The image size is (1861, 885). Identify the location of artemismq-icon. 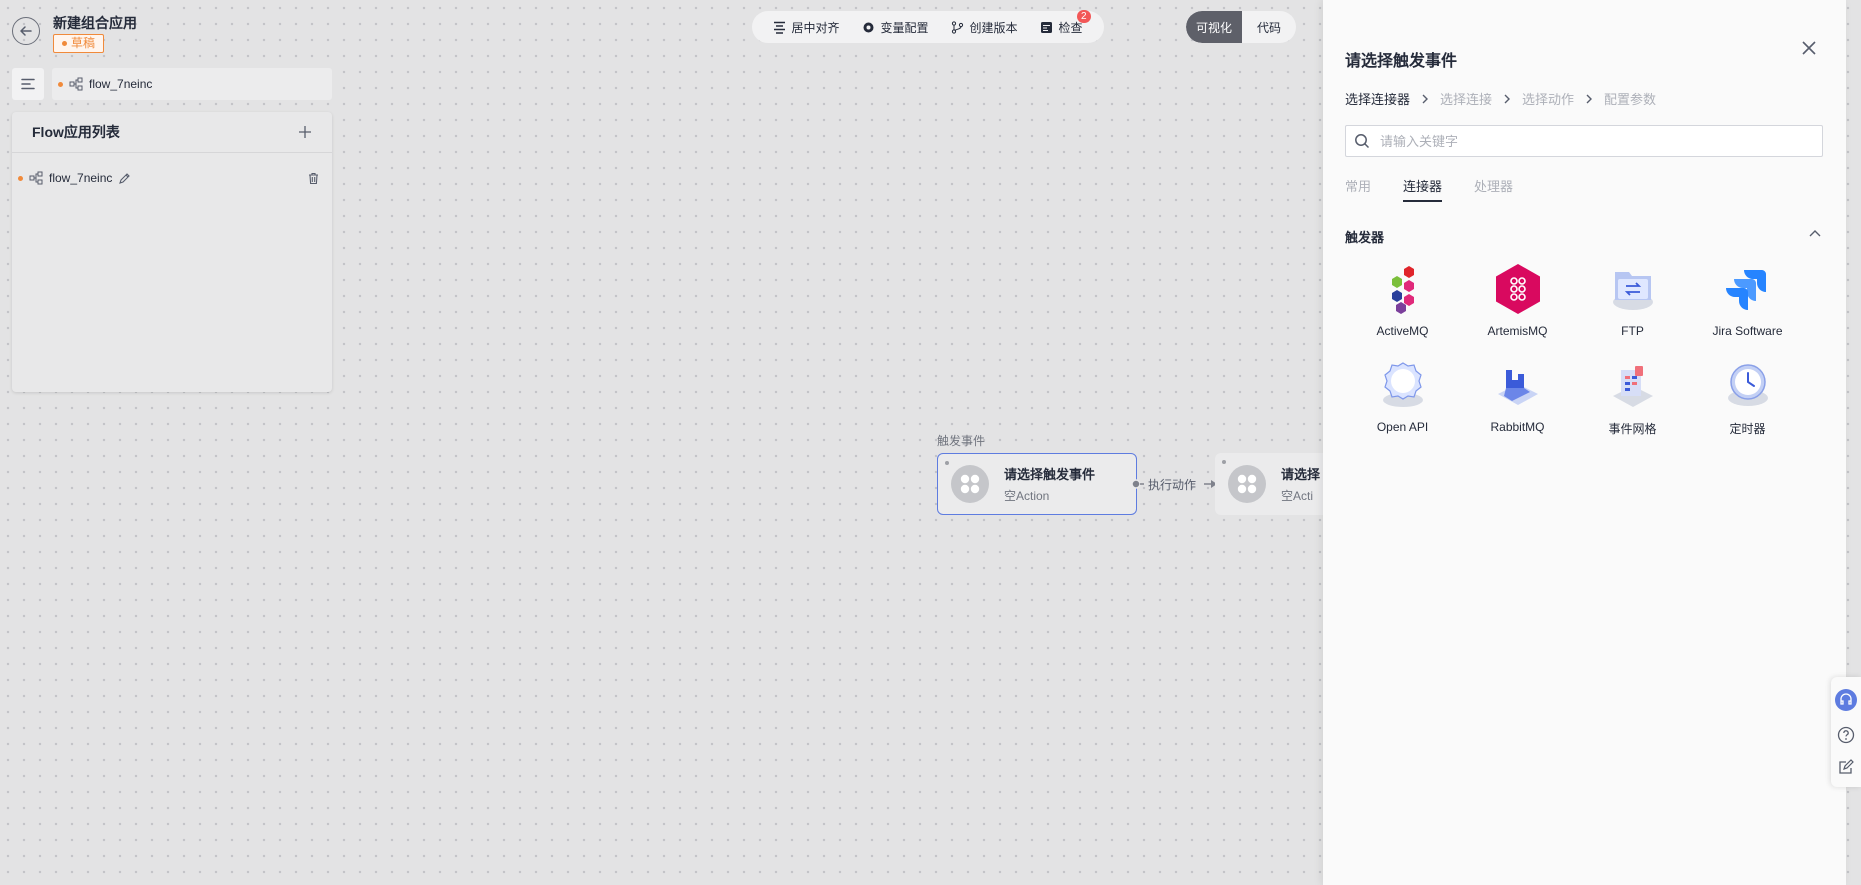
(1518, 289).